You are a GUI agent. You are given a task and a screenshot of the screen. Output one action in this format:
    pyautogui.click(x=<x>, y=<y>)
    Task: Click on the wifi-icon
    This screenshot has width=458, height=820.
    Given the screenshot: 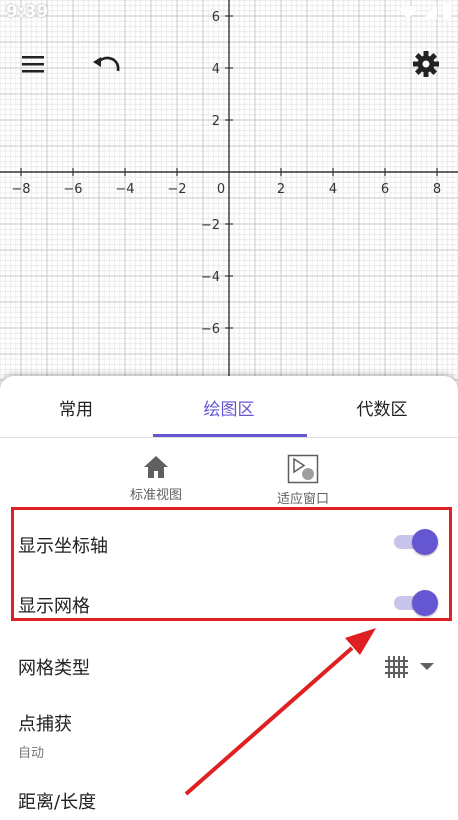 What is the action you would take?
    pyautogui.click(x=408, y=12)
    